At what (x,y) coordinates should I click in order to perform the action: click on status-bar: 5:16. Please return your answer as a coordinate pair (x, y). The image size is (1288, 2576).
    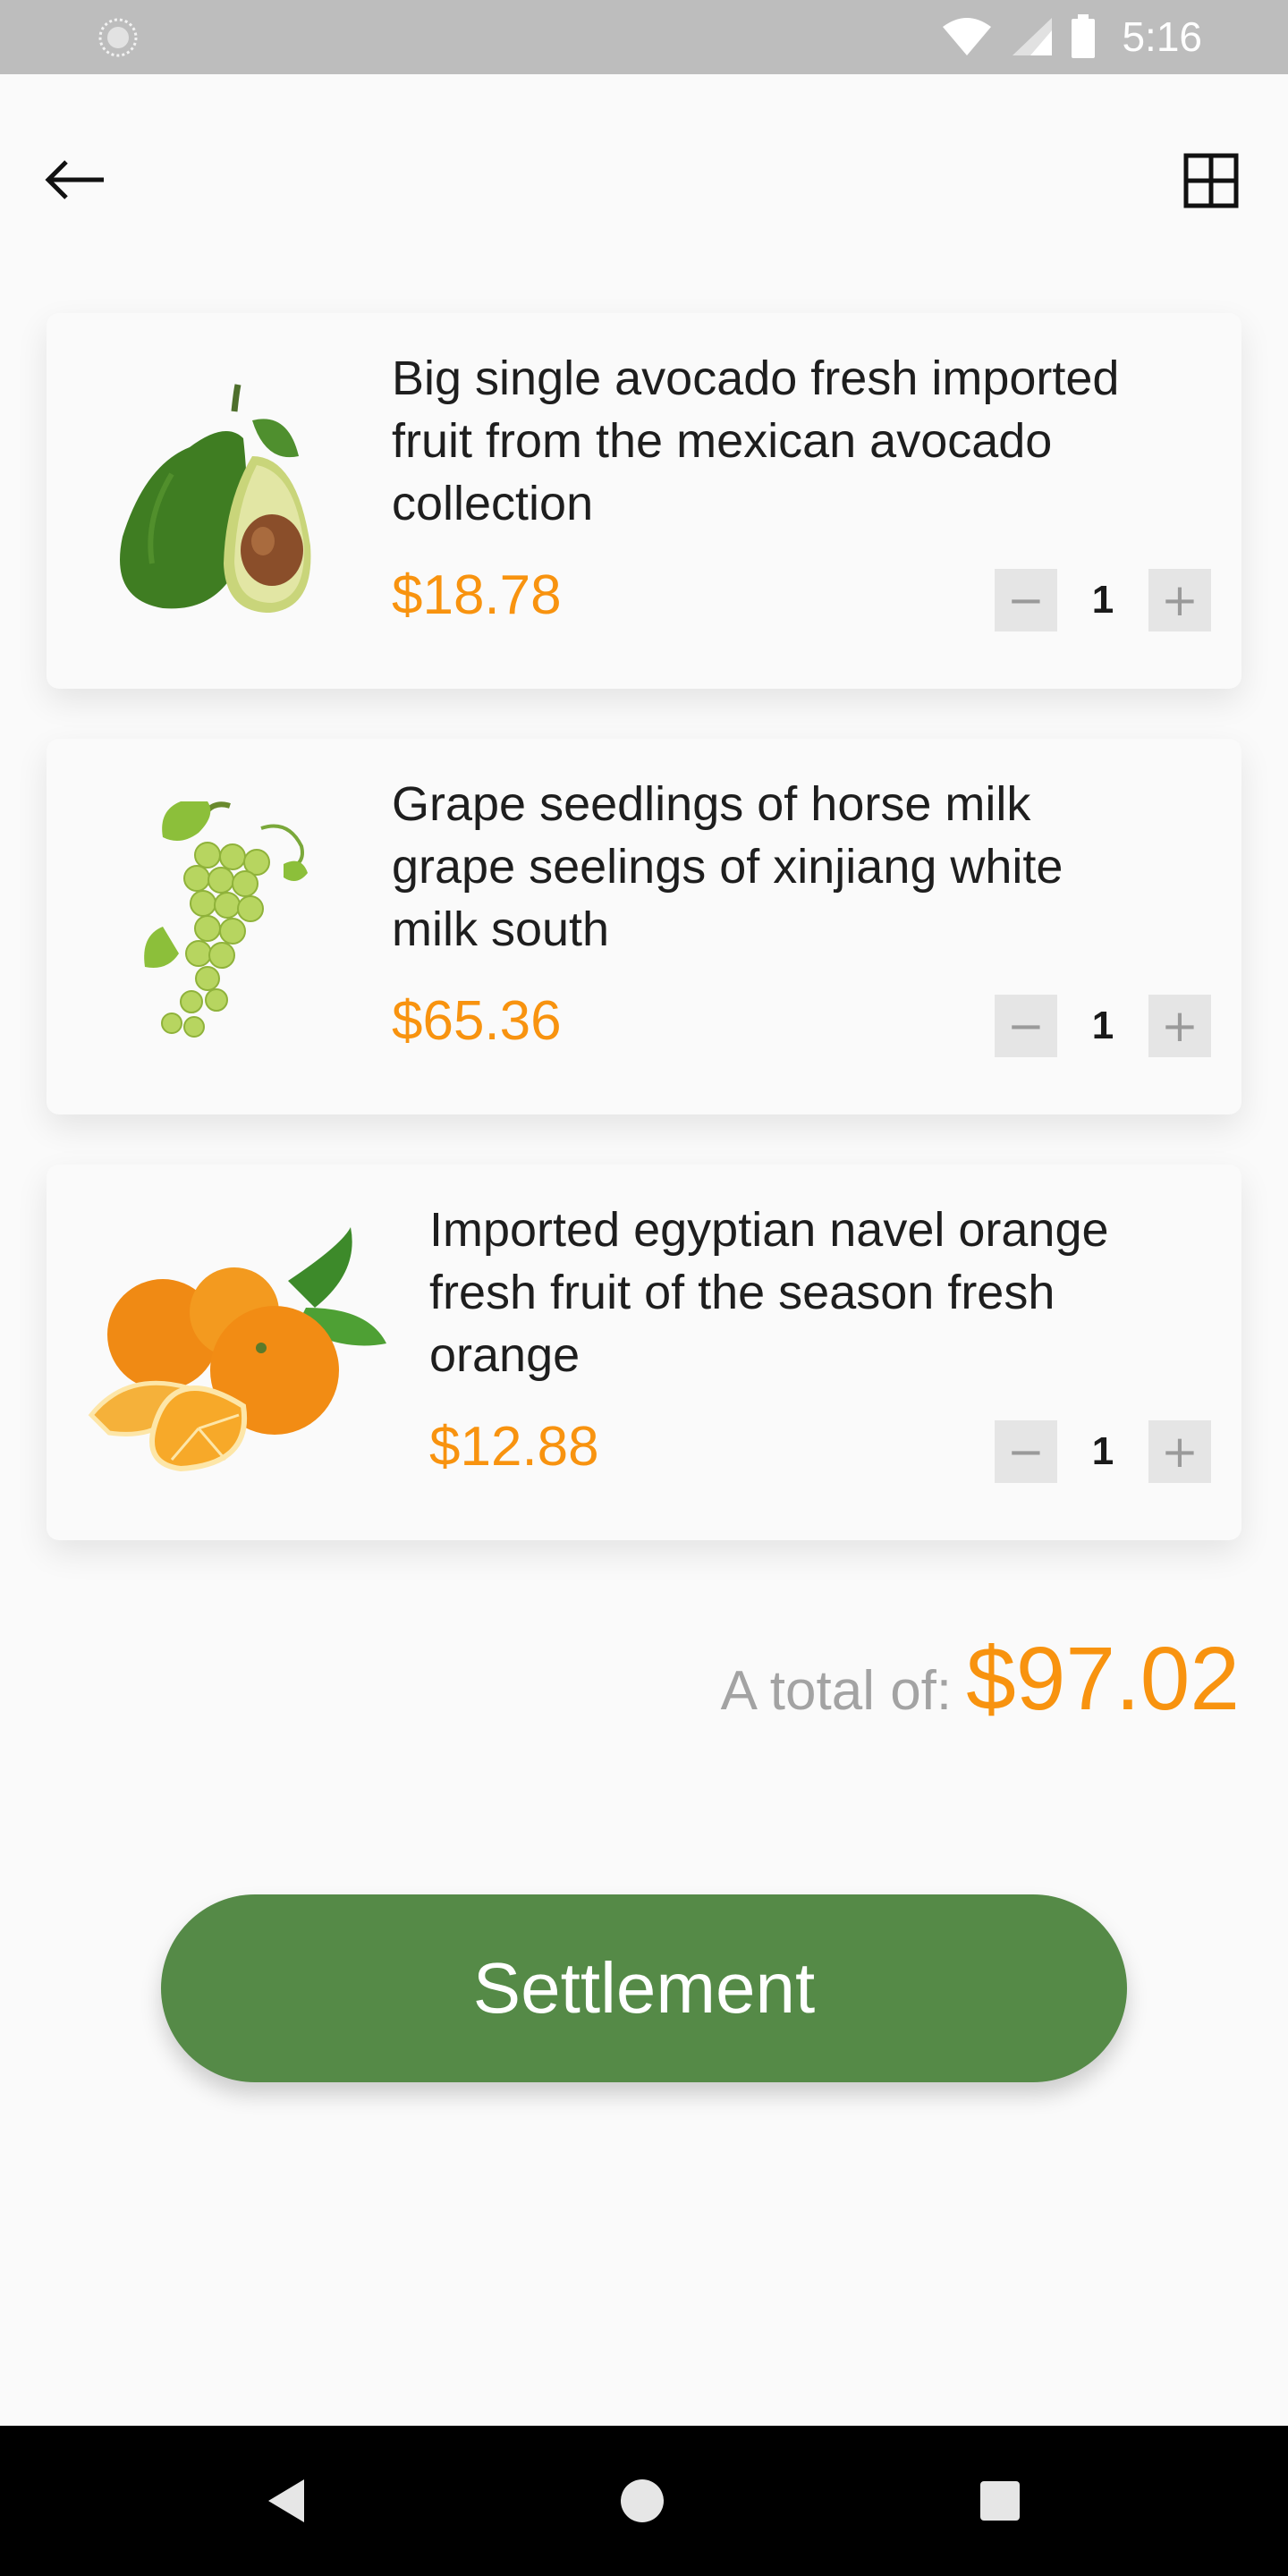
    Looking at the image, I should click on (644, 37).